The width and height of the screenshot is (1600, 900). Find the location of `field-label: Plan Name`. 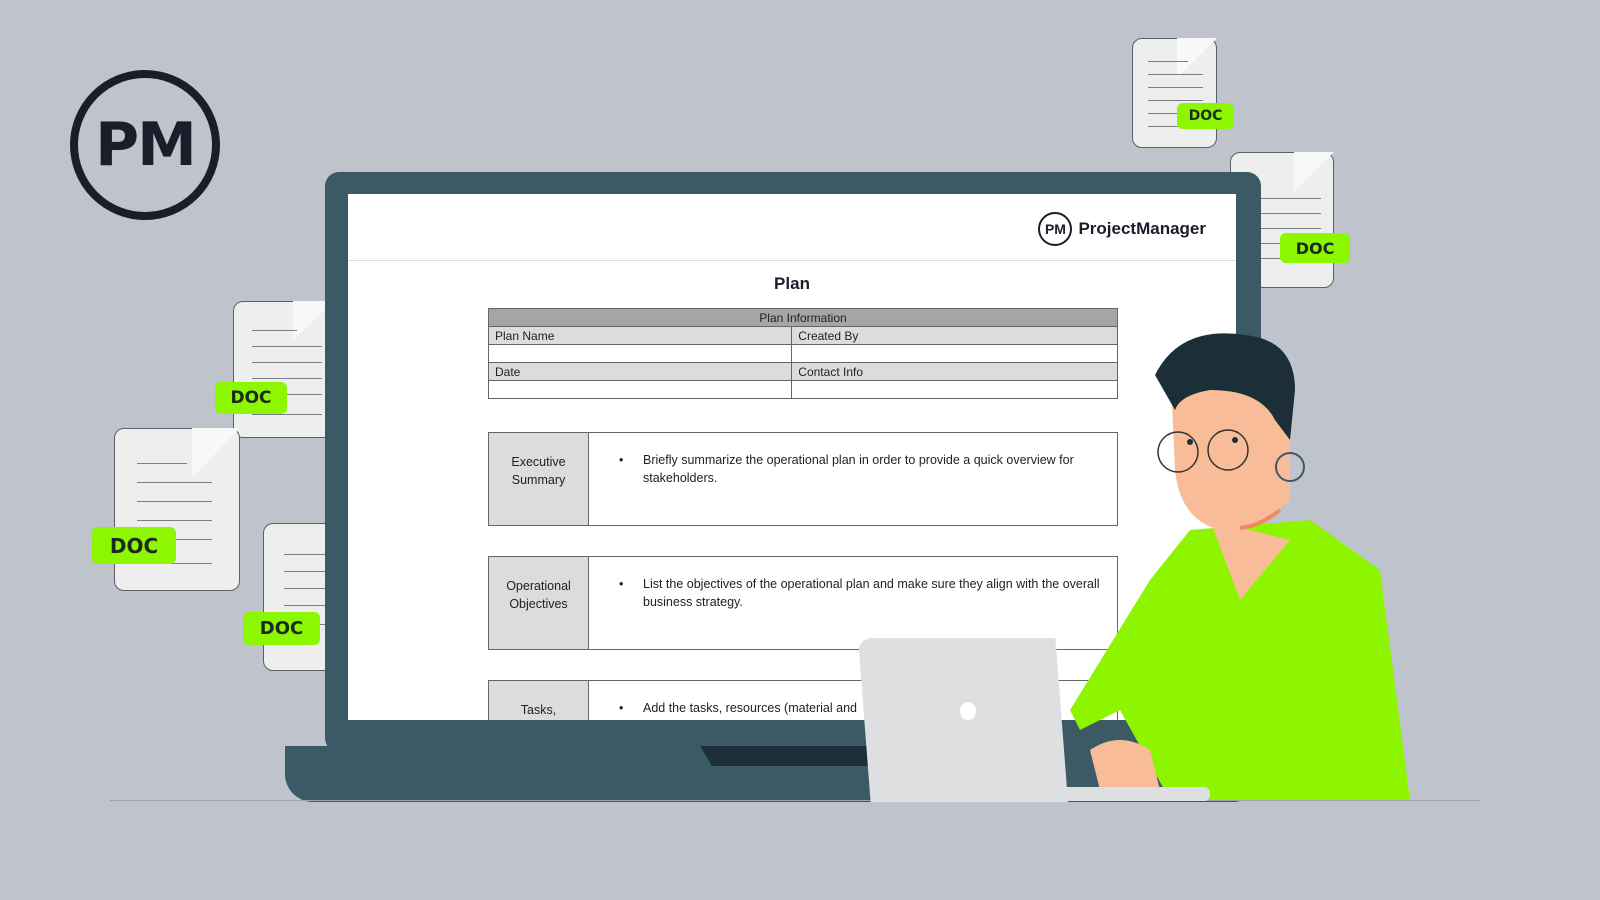

field-label: Plan Name is located at coordinates (640, 335).